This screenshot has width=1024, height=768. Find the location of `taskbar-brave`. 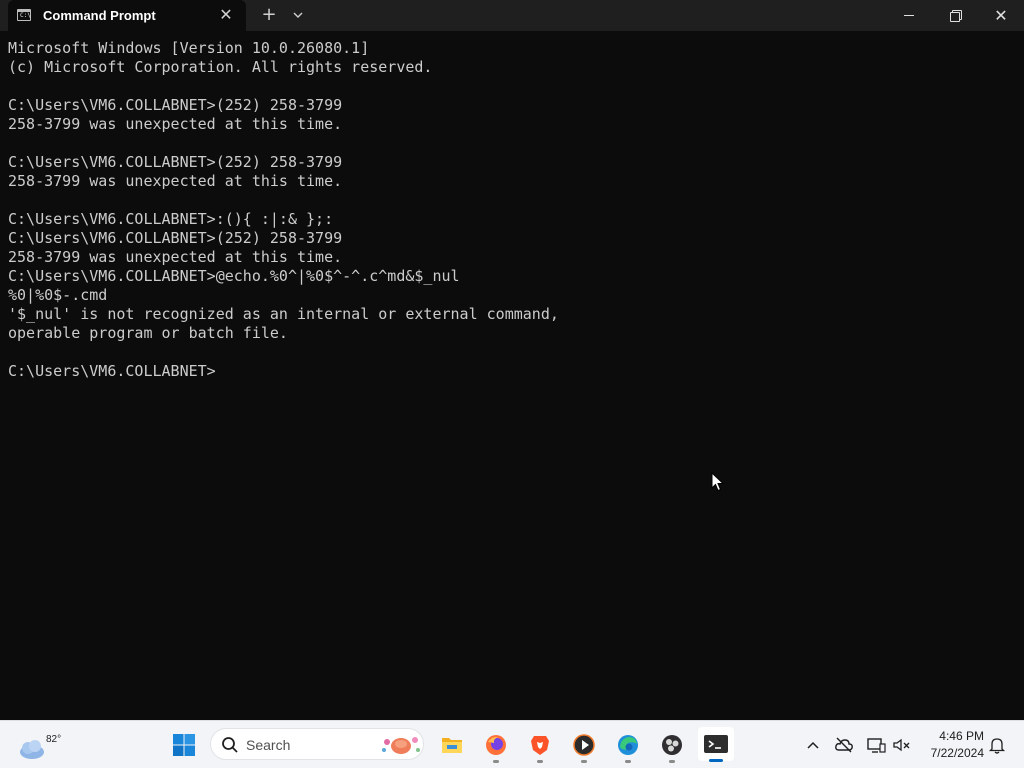

taskbar-brave is located at coordinates (540, 746).